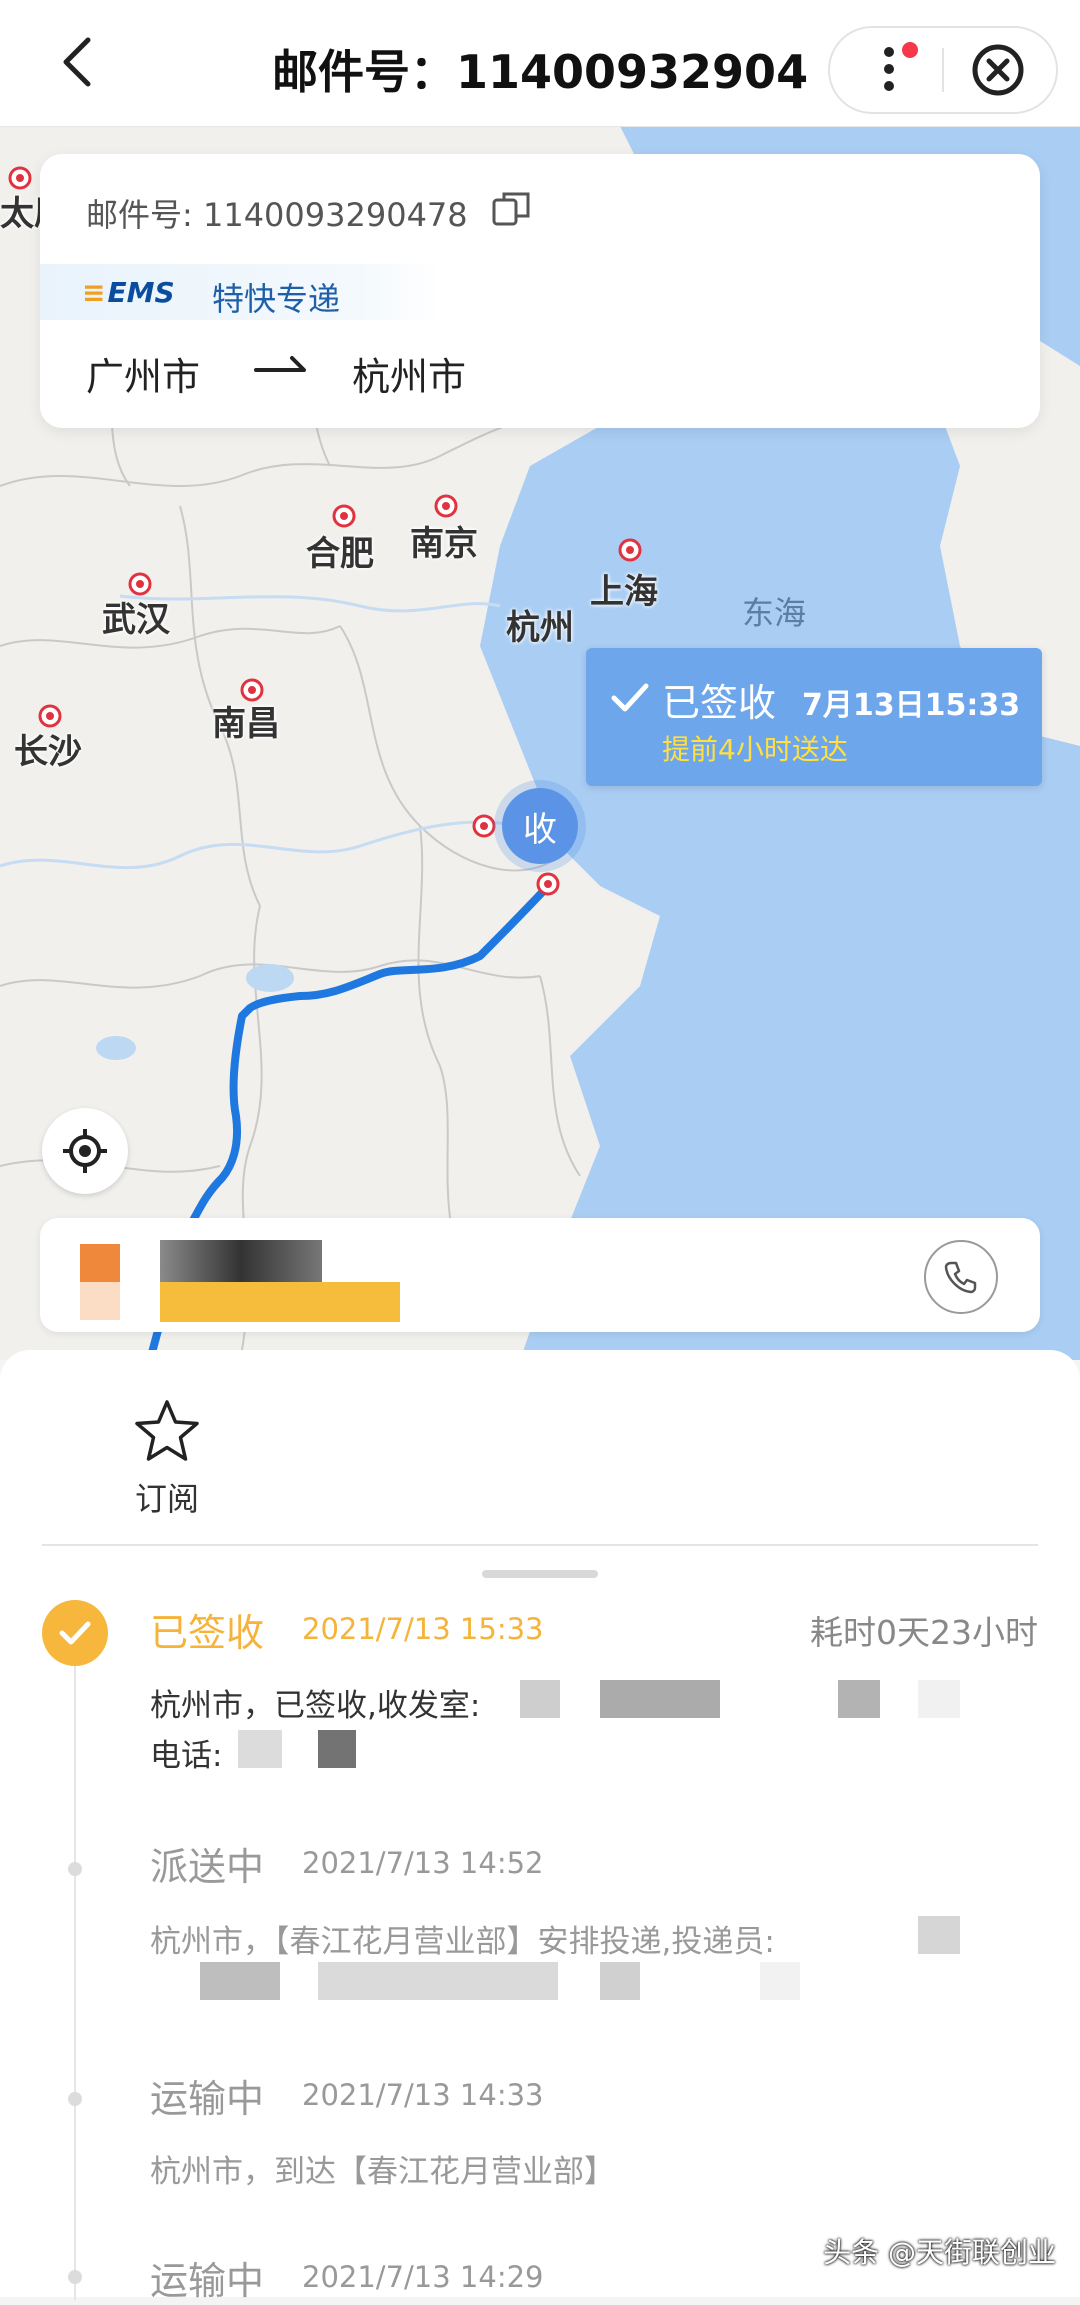 The image size is (1080, 2305). Describe the element at coordinates (276, 299) in the screenshot. I see `service-type: 特快专递` at that location.